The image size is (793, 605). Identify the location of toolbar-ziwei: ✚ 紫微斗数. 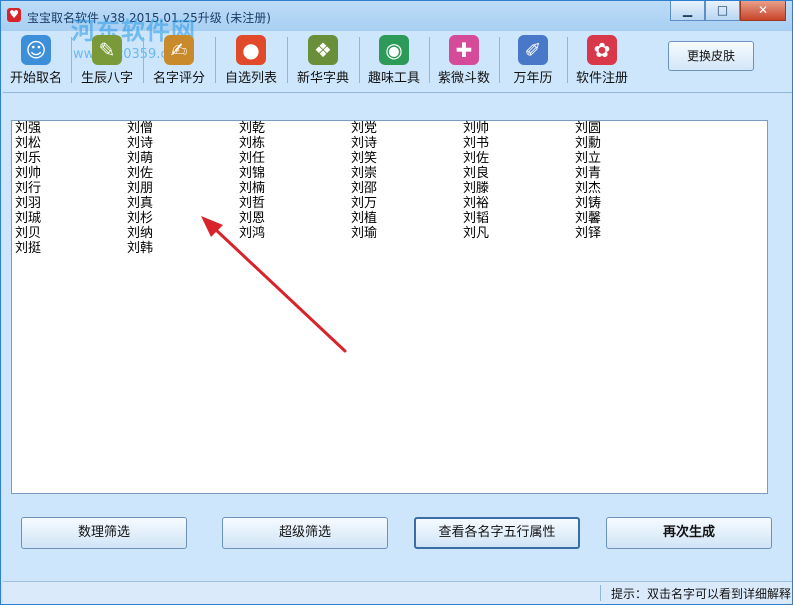
(464, 60).